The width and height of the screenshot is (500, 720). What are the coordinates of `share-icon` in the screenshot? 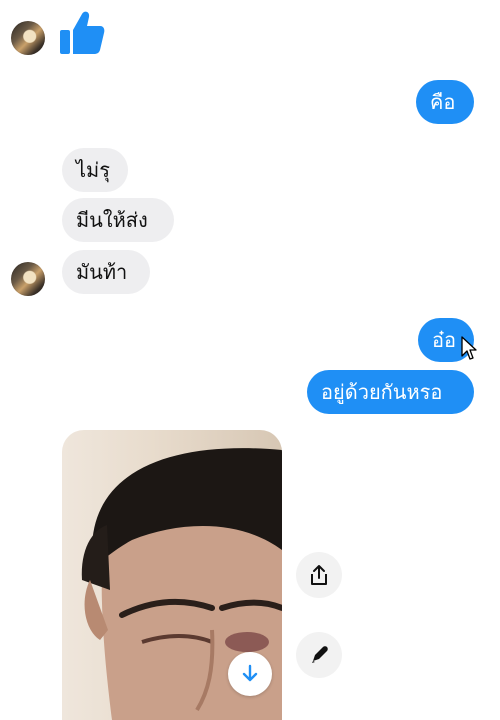 It's located at (319, 575).